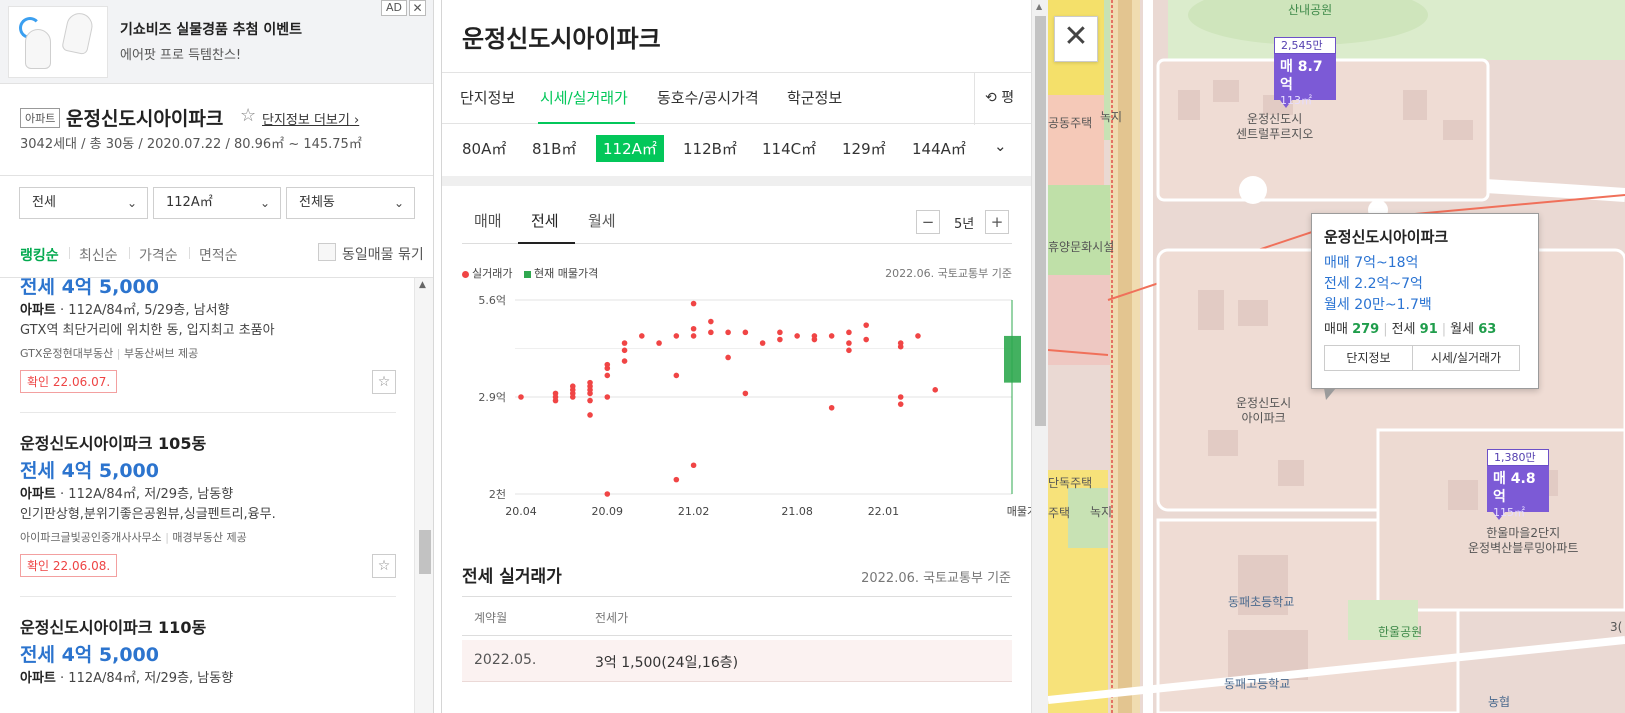  I want to click on popup-tail, so click(1330, 394).